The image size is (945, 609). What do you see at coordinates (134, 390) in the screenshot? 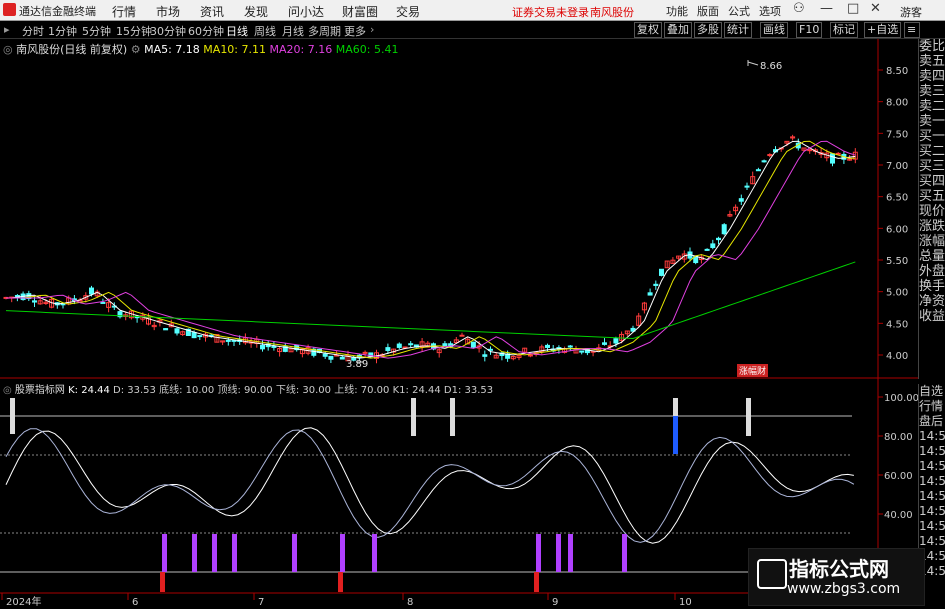
I see `indicator-value: D: 33.53` at bounding box center [134, 390].